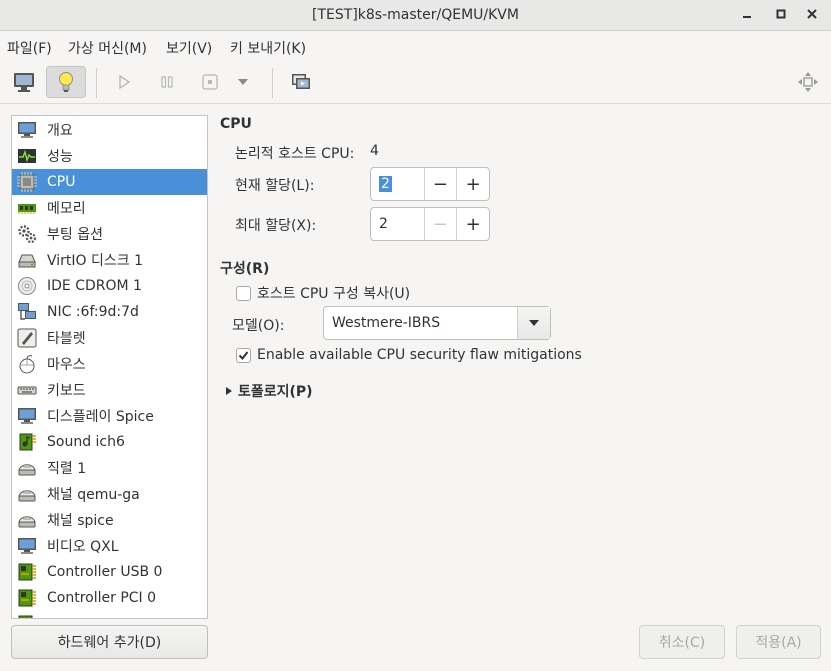  I want to click on sidebar-item-virtio-disk: VirtIO 디스크 1, so click(109, 260).